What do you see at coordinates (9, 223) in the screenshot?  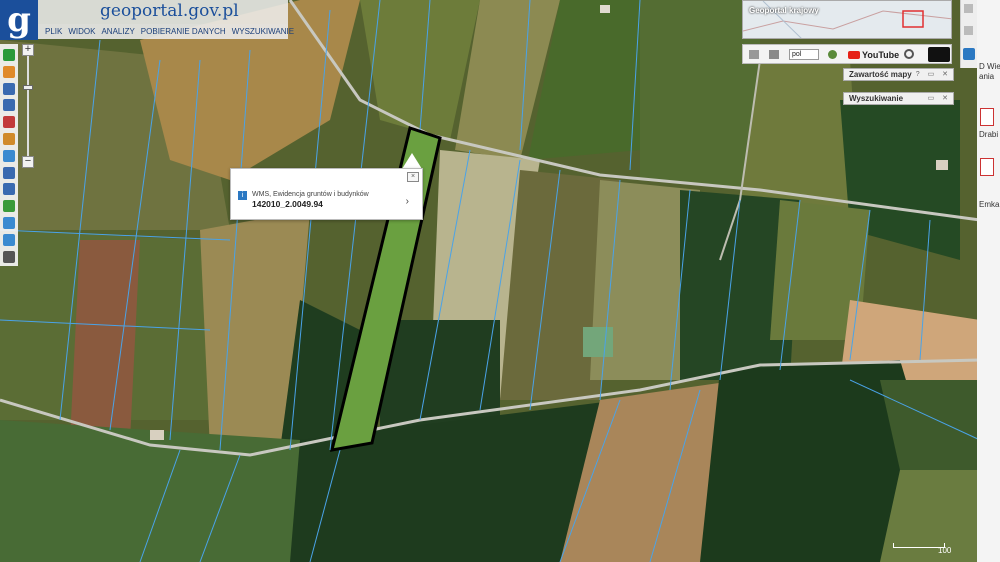 I see `arrow-back-icon` at bounding box center [9, 223].